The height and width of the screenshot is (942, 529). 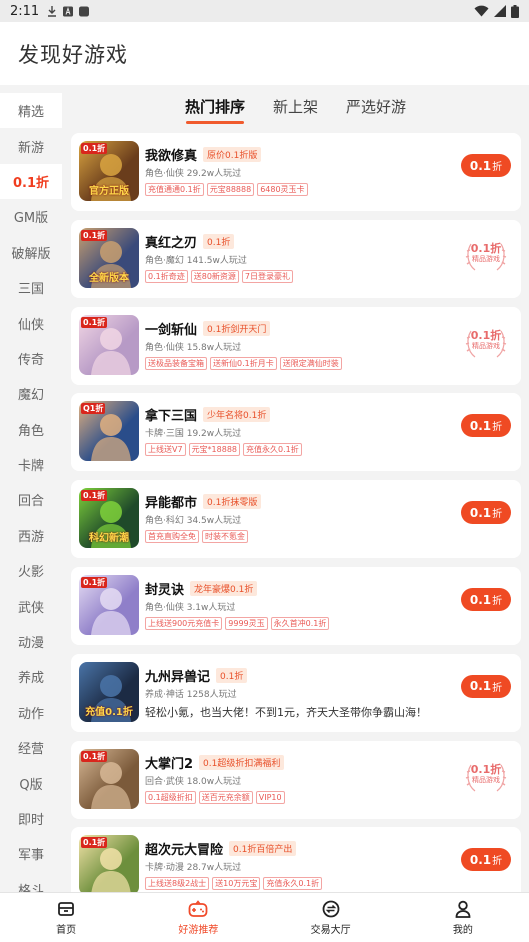 I want to click on nav-home-label: 首页, so click(x=66, y=930).